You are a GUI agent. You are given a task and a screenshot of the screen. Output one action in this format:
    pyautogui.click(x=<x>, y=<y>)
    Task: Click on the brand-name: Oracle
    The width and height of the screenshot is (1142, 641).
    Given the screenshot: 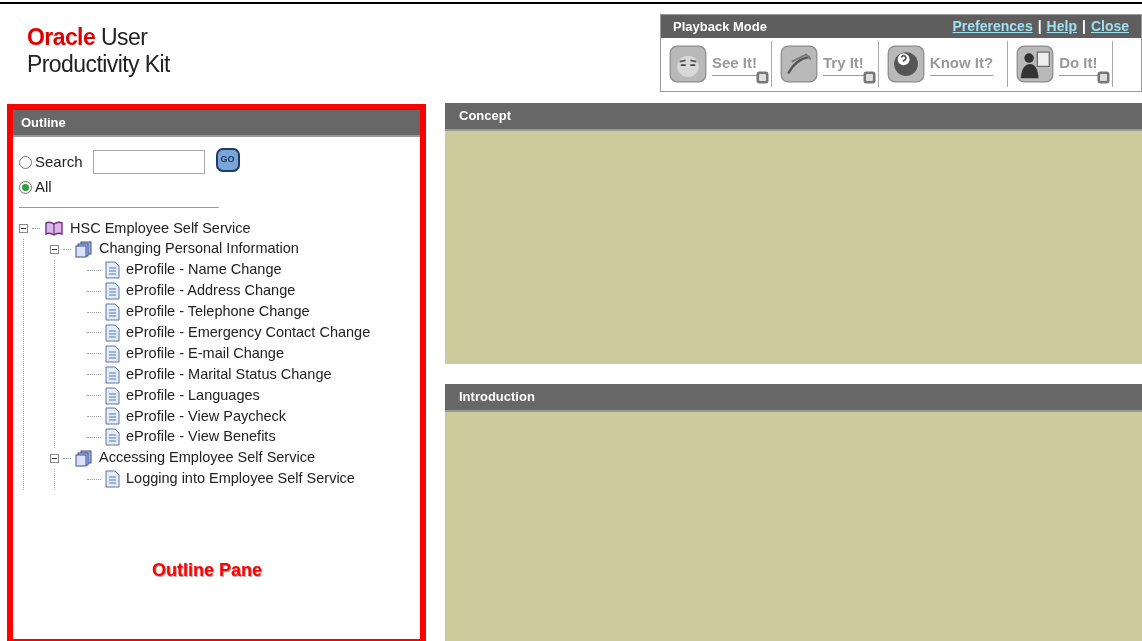 What is the action you would take?
    pyautogui.click(x=61, y=37)
    